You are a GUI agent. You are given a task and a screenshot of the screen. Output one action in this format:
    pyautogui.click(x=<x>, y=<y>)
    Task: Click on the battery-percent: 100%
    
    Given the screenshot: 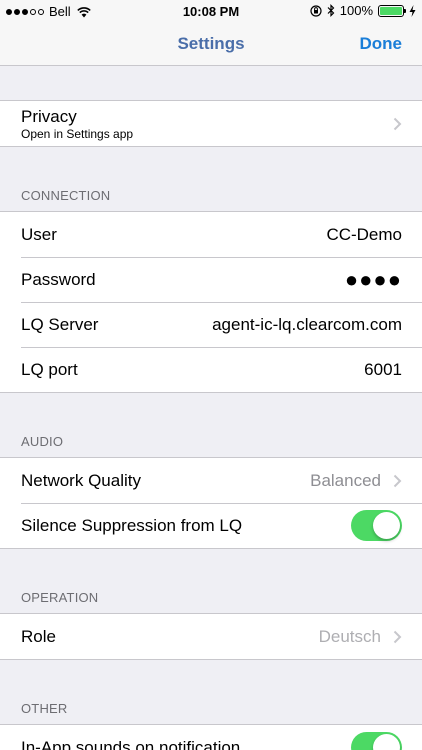 What is the action you would take?
    pyautogui.click(x=356, y=10)
    